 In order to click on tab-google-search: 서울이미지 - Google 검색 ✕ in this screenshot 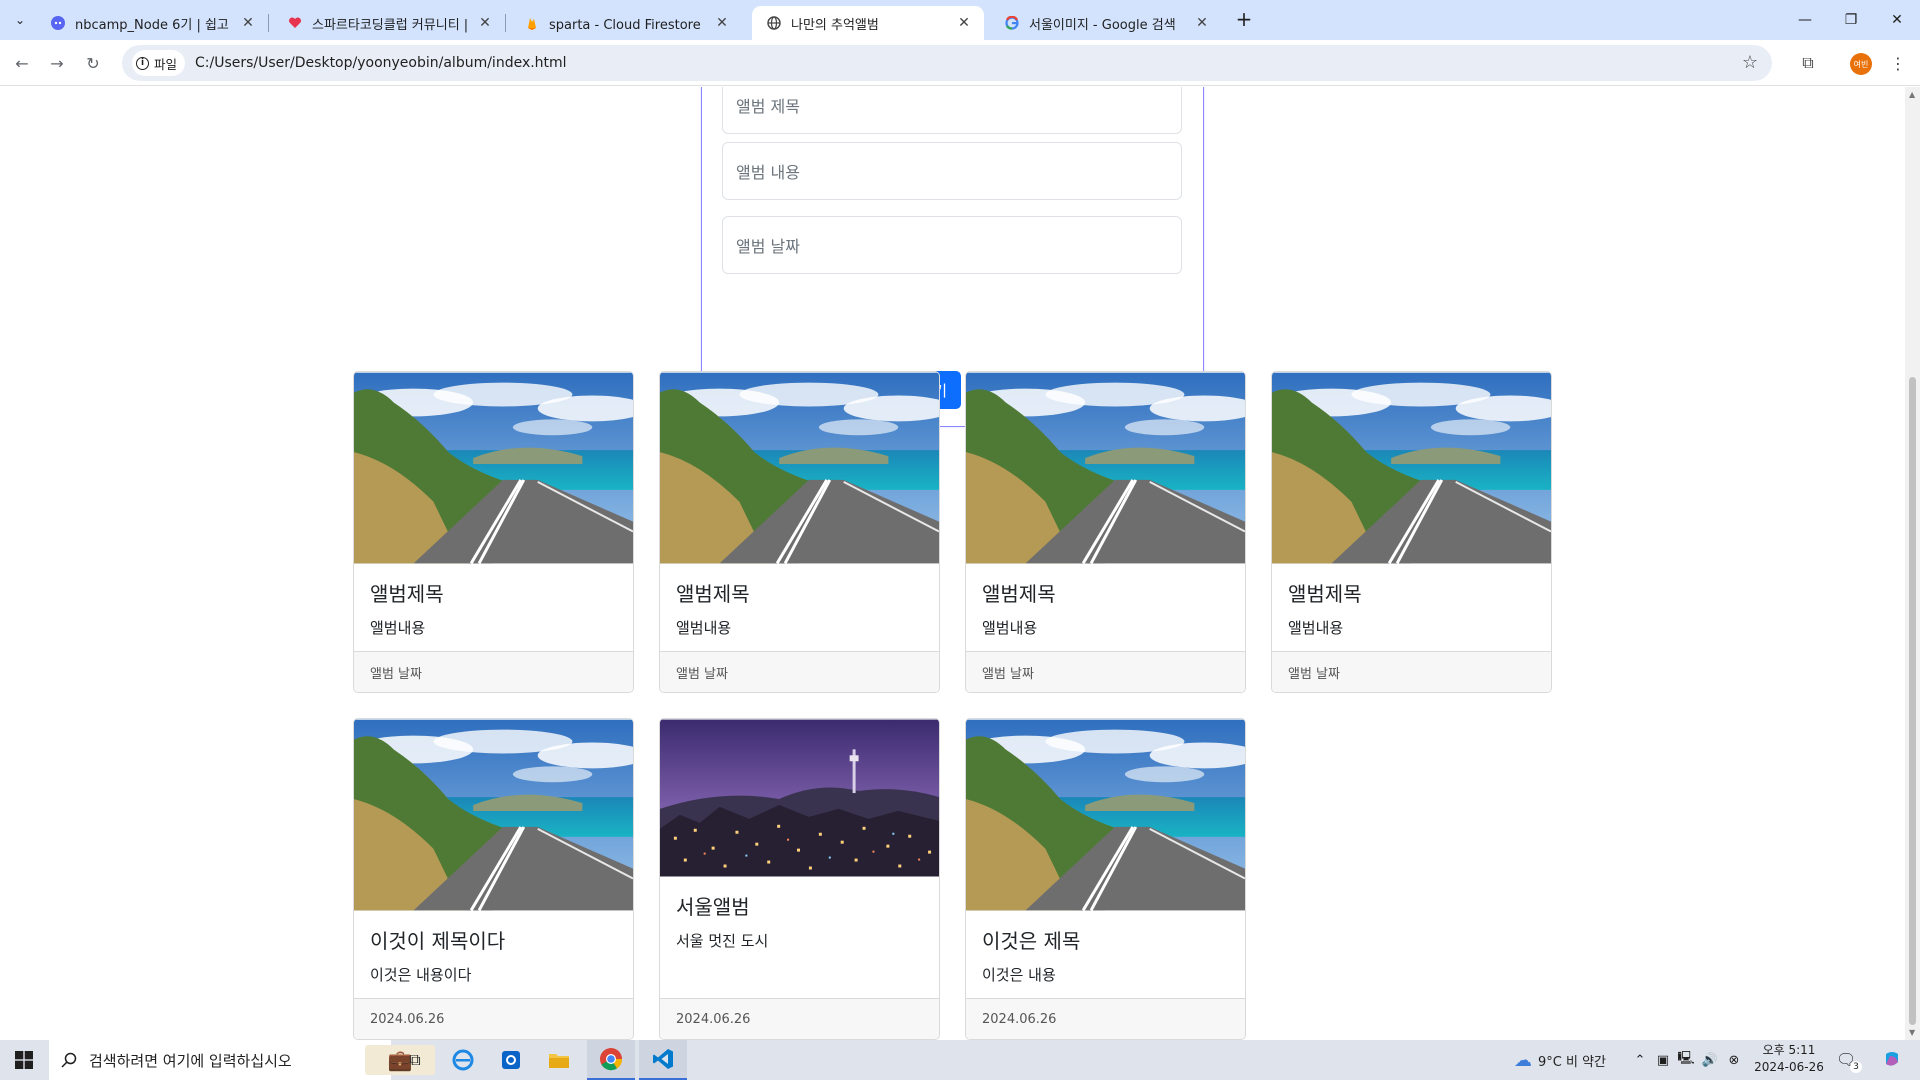, I will do `click(1106, 23)`.